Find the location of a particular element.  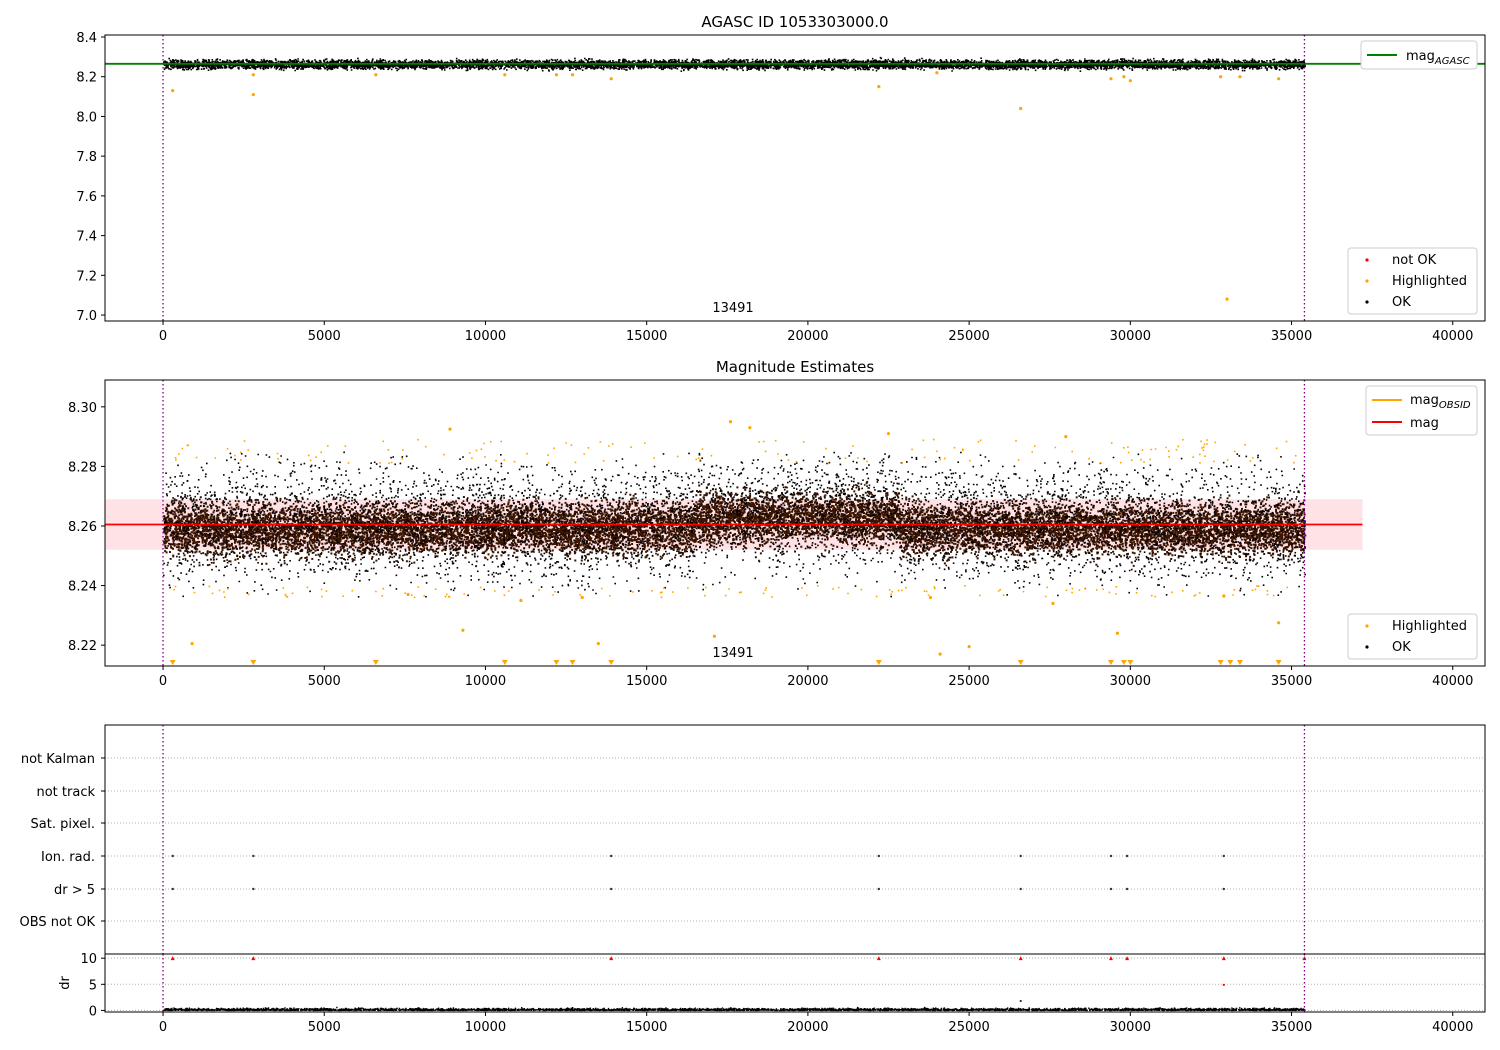

dr-point is located at coordinates (1020, 1001).